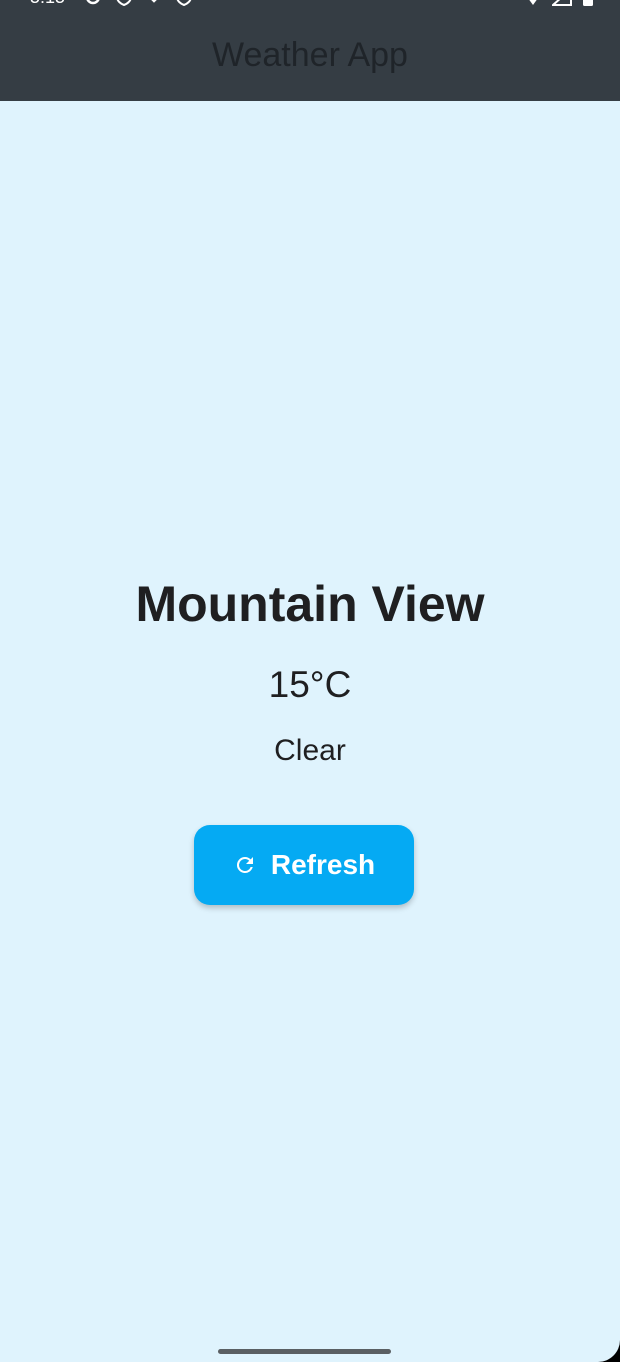 The image size is (620, 1362). What do you see at coordinates (310, 604) in the screenshot?
I see `city-name: Mountain View` at bounding box center [310, 604].